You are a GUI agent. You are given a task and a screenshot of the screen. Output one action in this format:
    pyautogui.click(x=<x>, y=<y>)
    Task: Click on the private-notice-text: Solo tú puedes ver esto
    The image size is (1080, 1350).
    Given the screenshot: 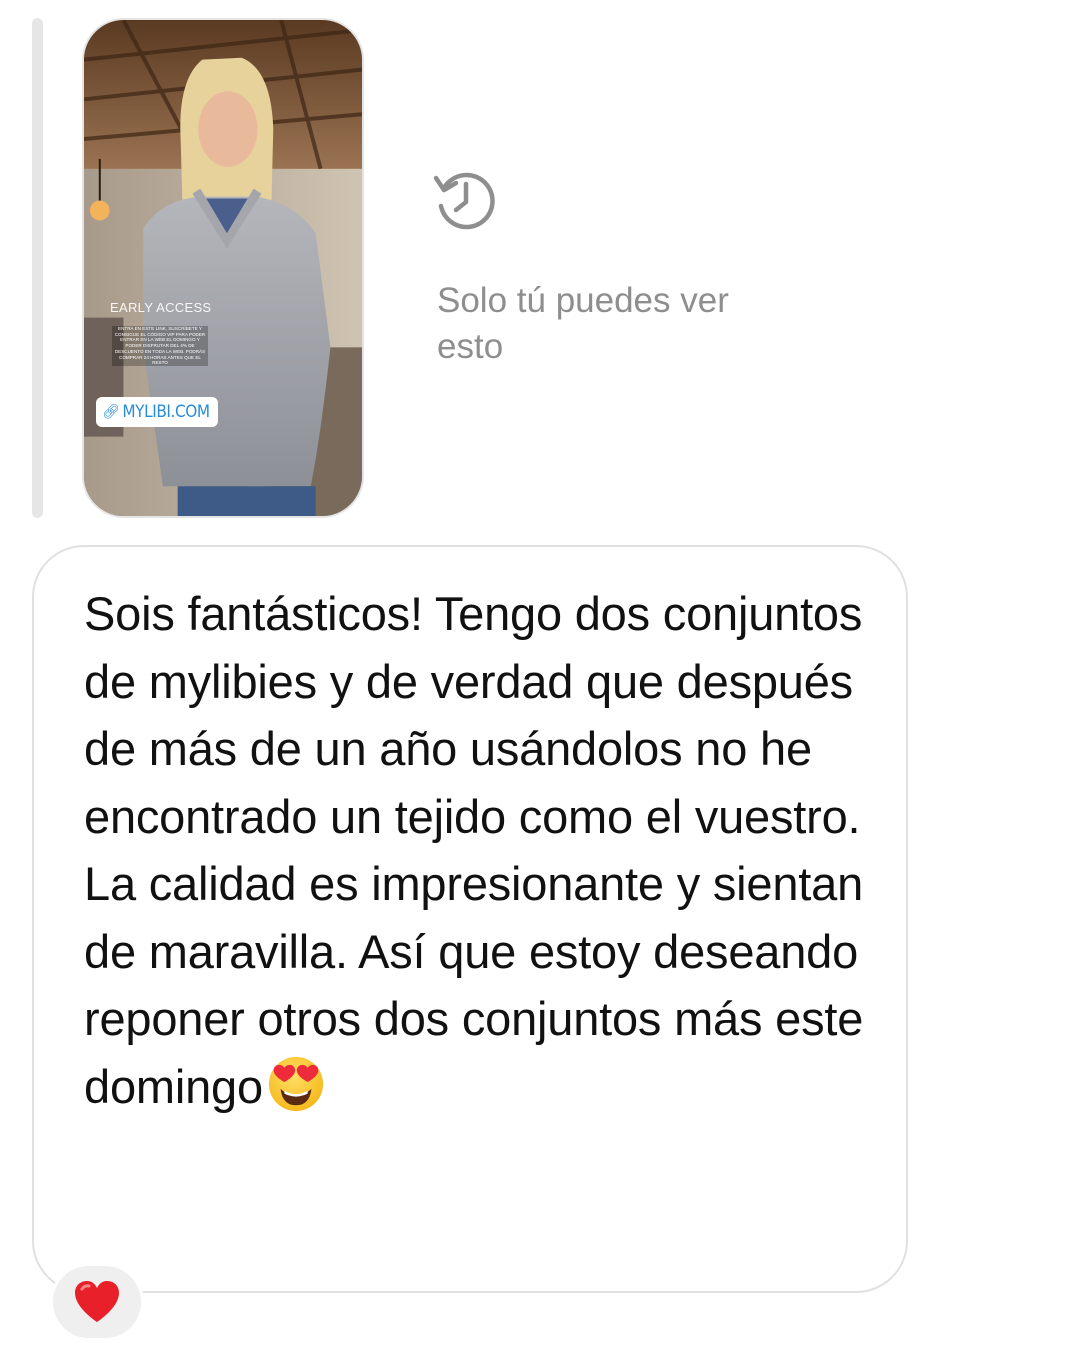 What is the action you would take?
    pyautogui.click(x=583, y=323)
    